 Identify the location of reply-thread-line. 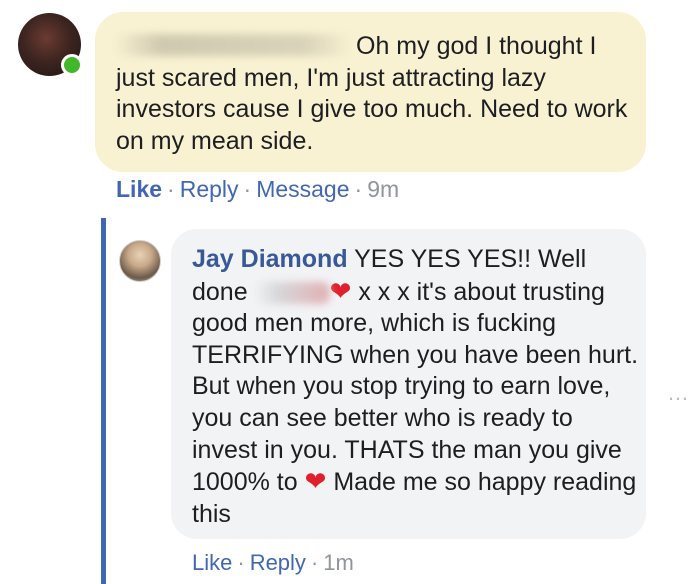
(103, 401).